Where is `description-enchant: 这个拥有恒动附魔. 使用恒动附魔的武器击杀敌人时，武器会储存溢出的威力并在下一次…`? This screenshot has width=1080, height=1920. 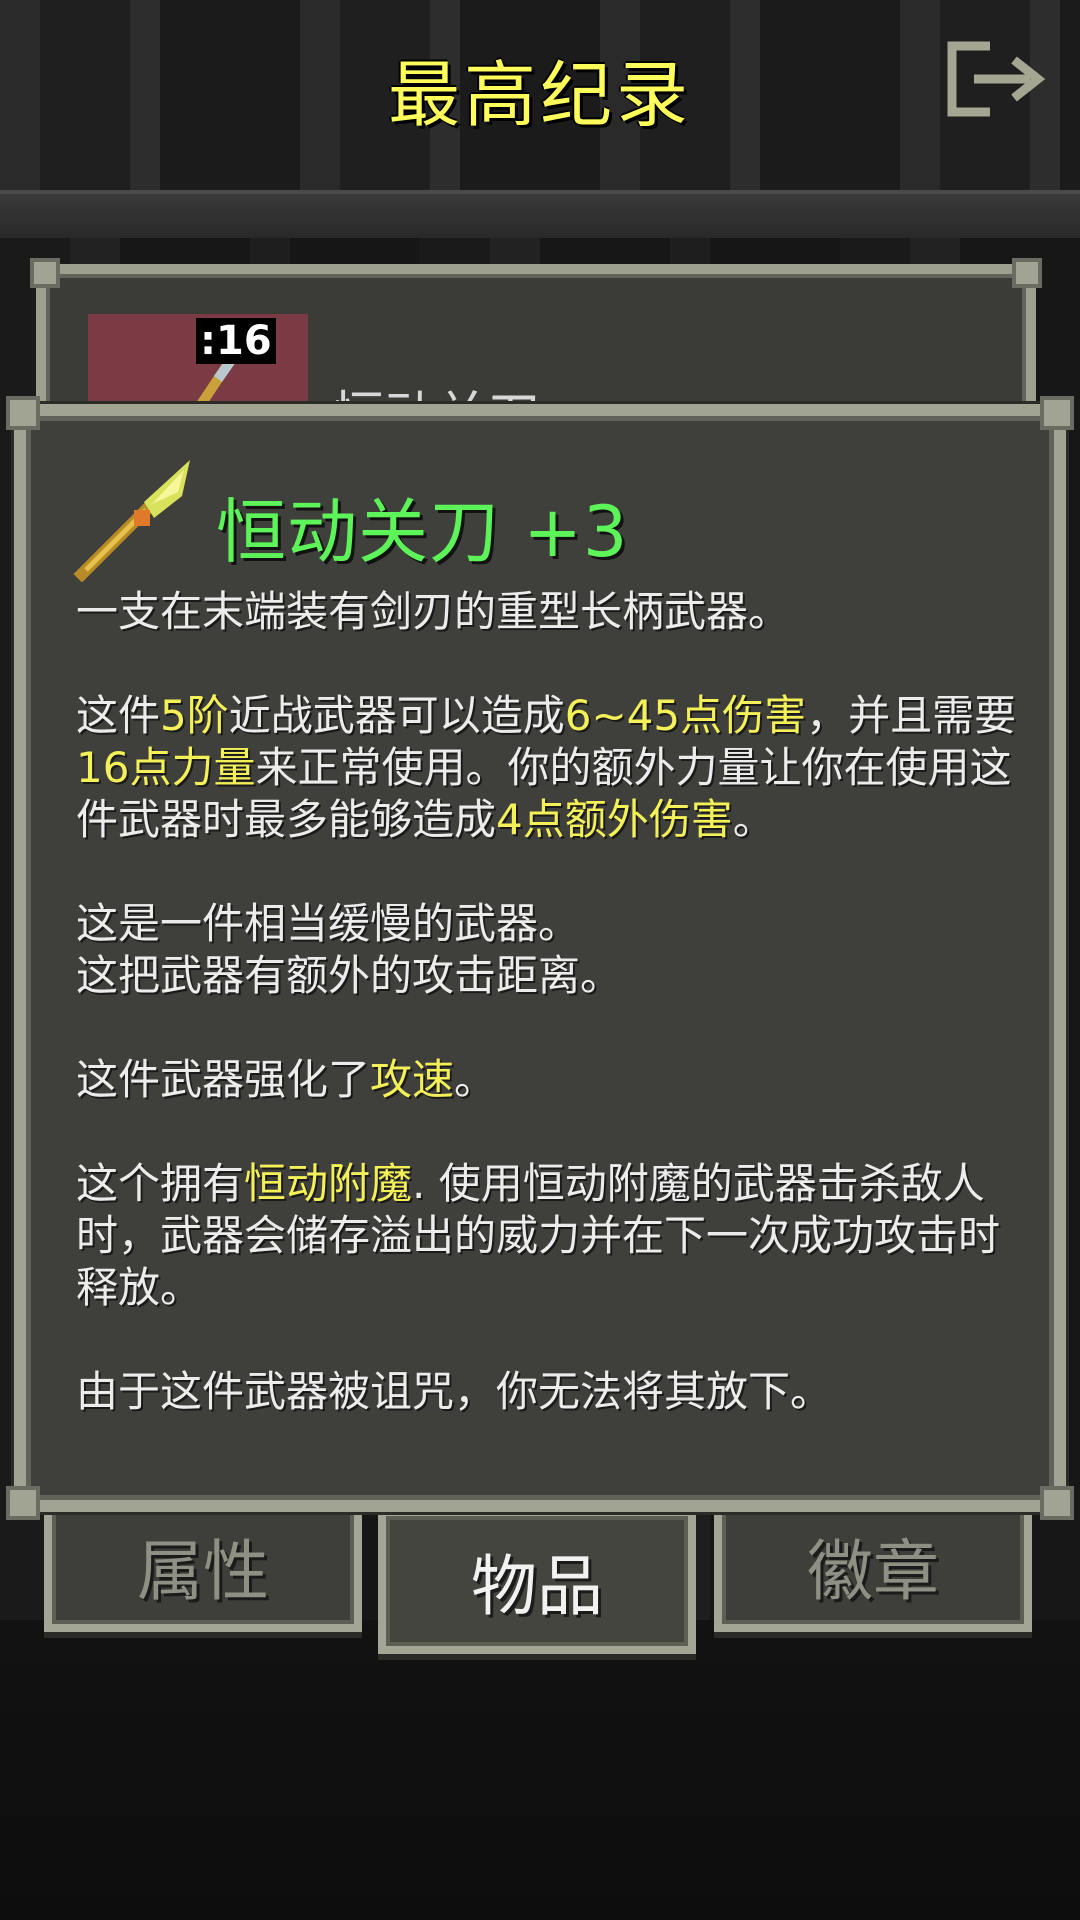
description-enchant: 这个拥有恒动附魔. 使用恒动附魔的武器击杀敌人时，武器会储存溢出的威力并在下一次… is located at coordinates (538, 1235).